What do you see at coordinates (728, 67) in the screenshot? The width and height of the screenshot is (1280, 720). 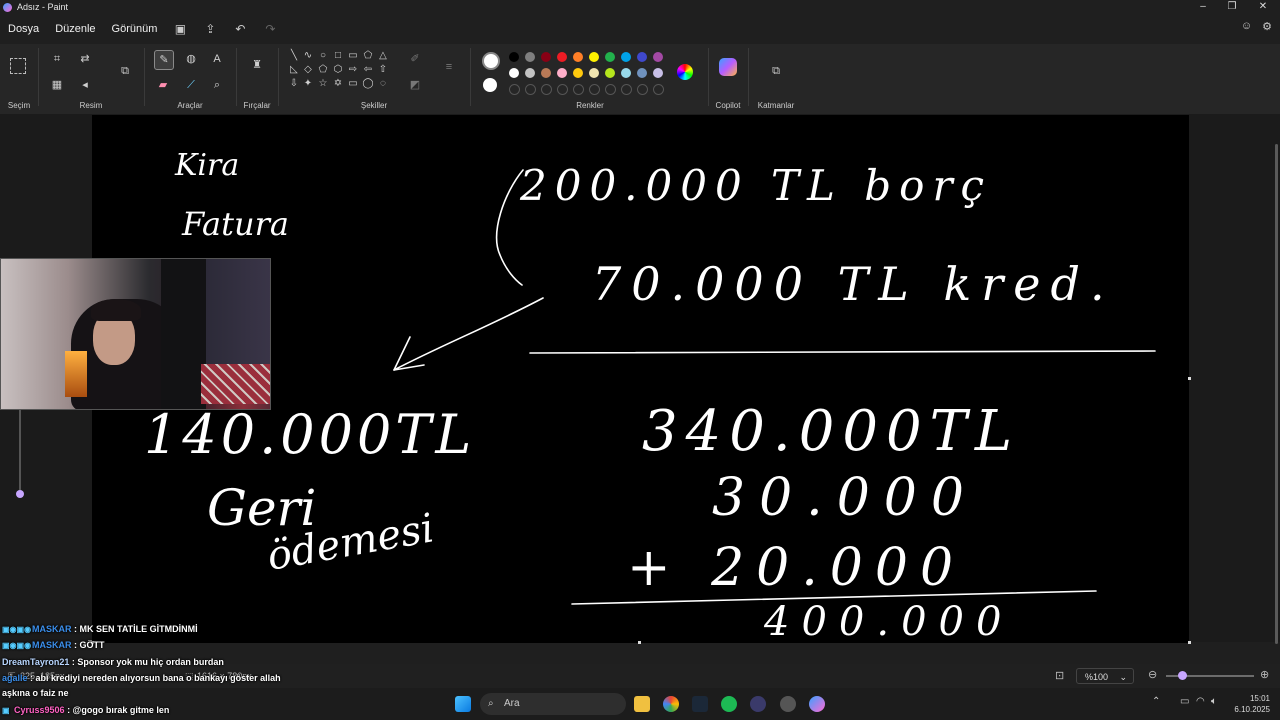 I see `copilot-icon` at bounding box center [728, 67].